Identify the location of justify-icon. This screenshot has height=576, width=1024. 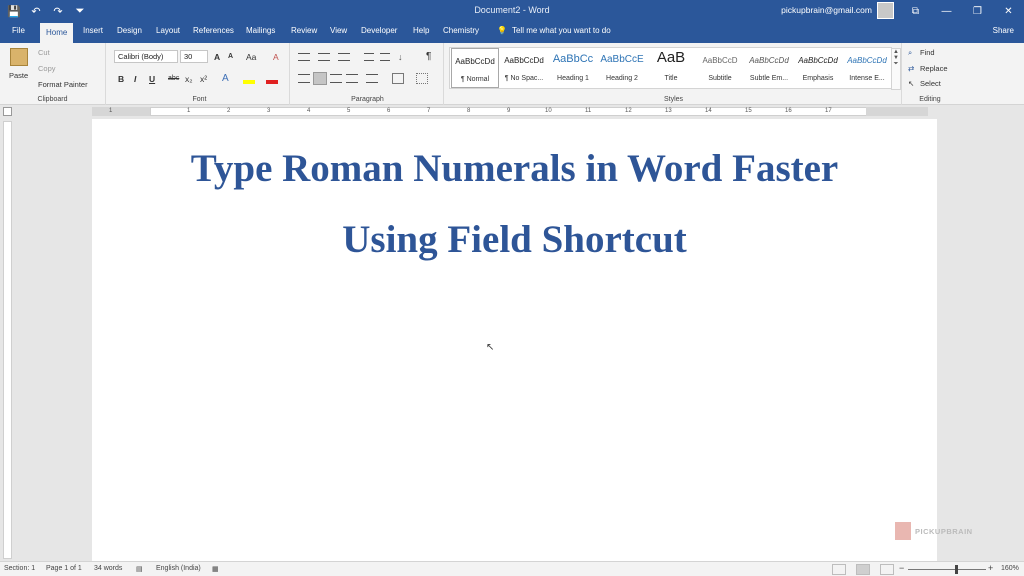
(352, 78).